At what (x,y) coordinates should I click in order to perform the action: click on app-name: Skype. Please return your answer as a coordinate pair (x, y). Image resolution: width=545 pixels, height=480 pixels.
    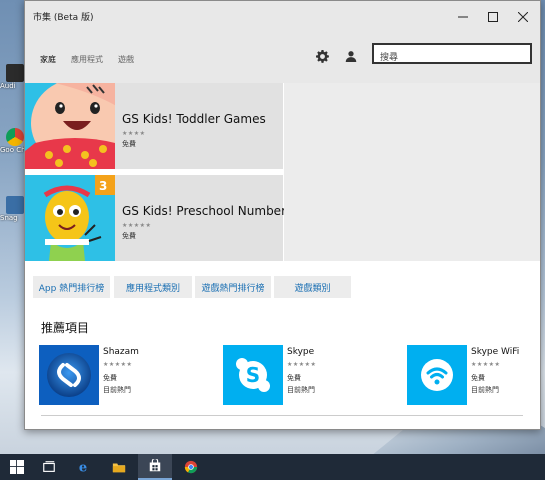
    Looking at the image, I should click on (301, 352).